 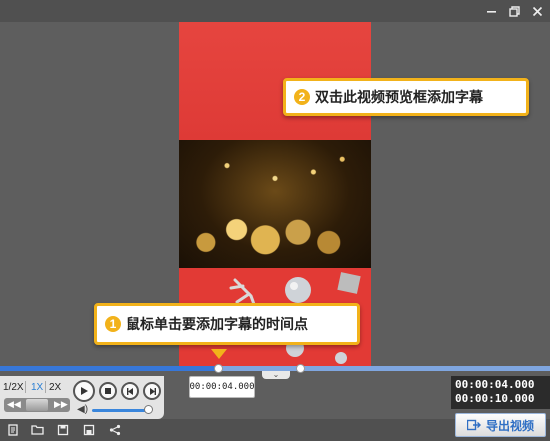 I want to click on time-readout: 00:00:04.000 00:00:10.000, so click(x=500, y=392).